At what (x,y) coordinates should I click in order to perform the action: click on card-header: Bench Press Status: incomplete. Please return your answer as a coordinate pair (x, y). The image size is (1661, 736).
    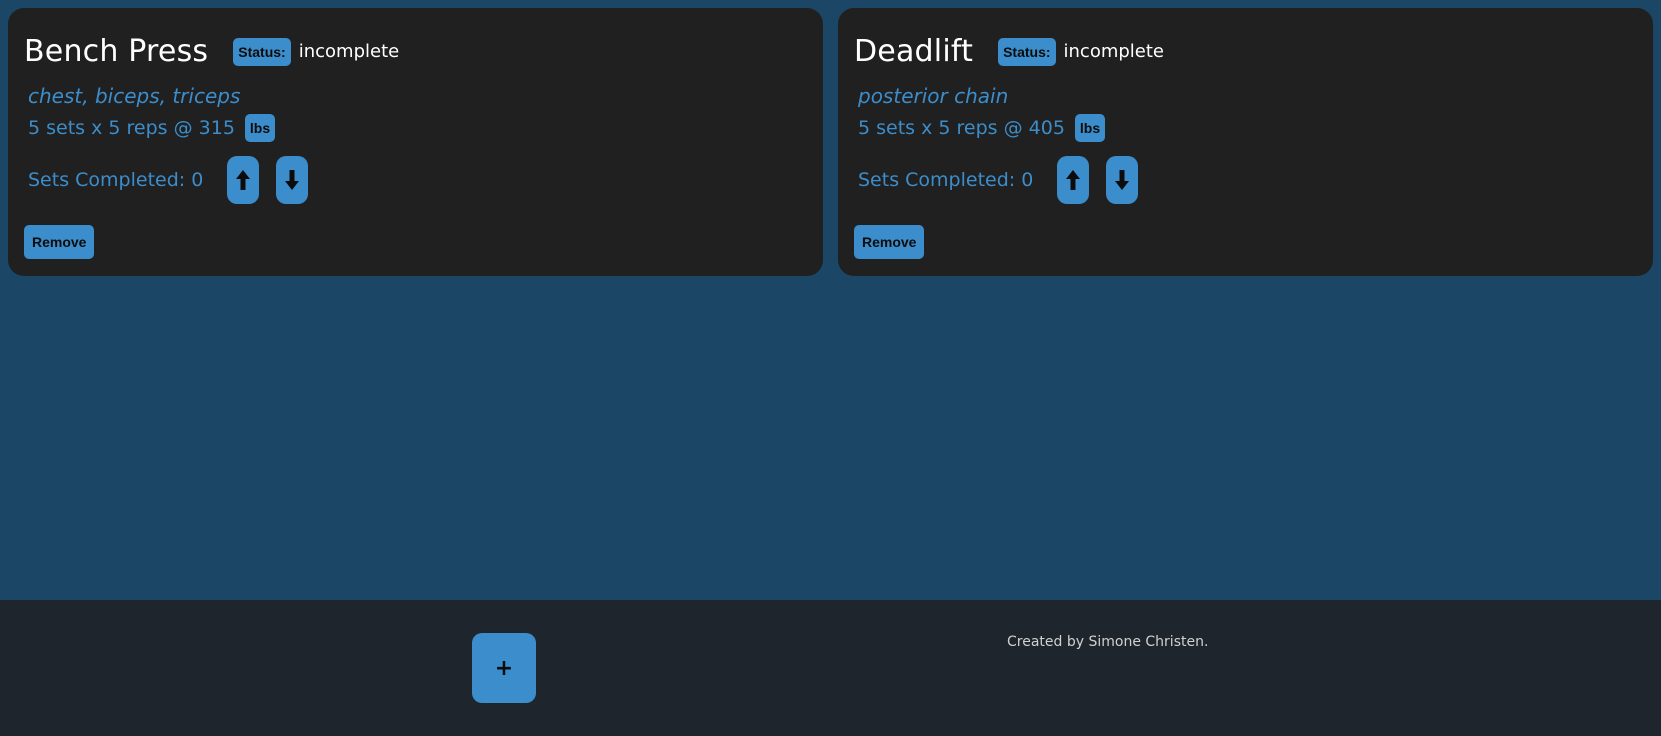
    Looking at the image, I should click on (211, 52).